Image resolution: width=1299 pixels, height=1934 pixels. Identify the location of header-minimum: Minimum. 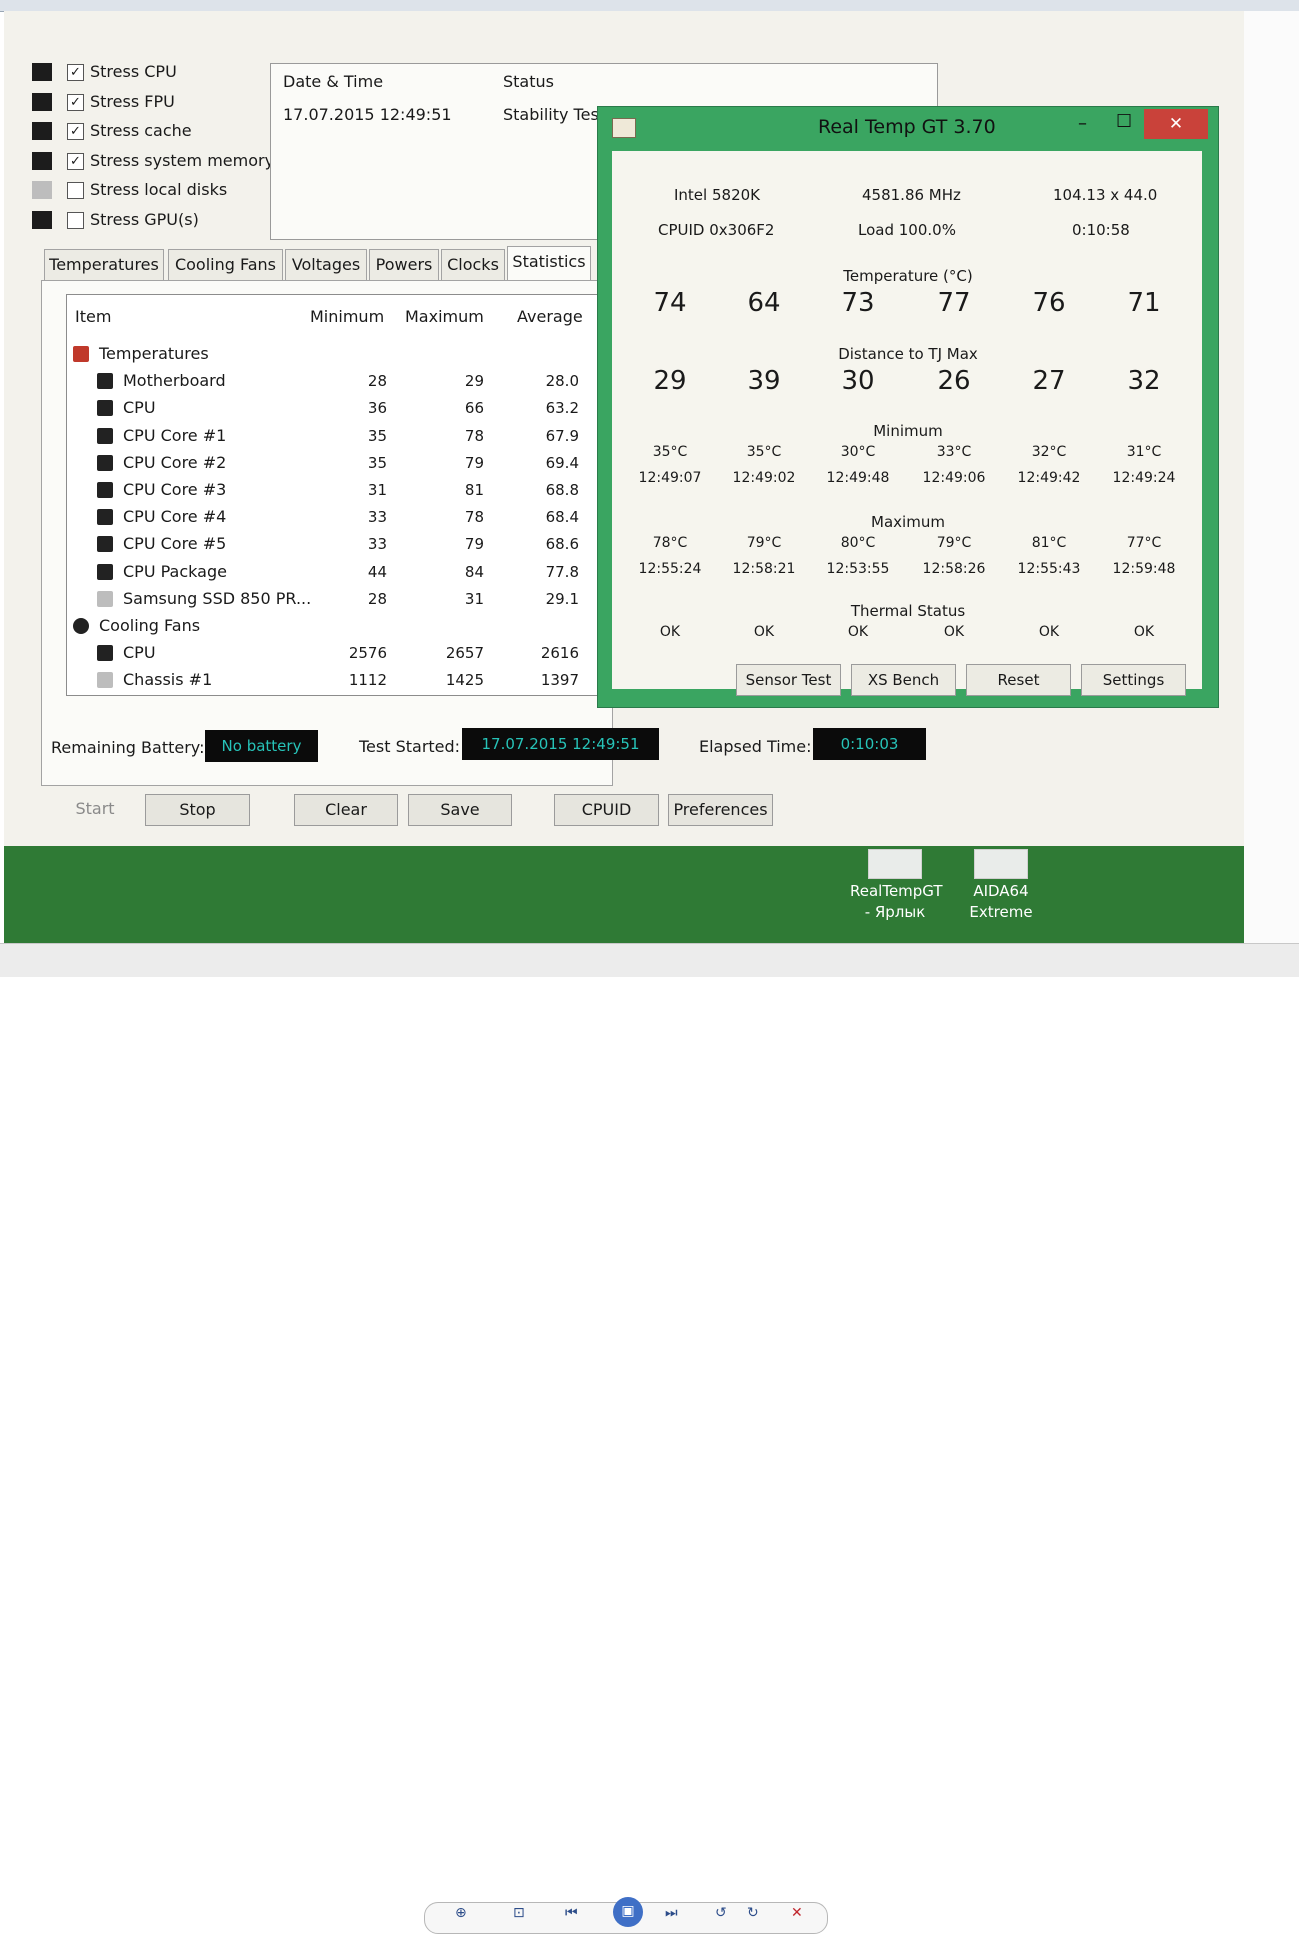
(347, 316).